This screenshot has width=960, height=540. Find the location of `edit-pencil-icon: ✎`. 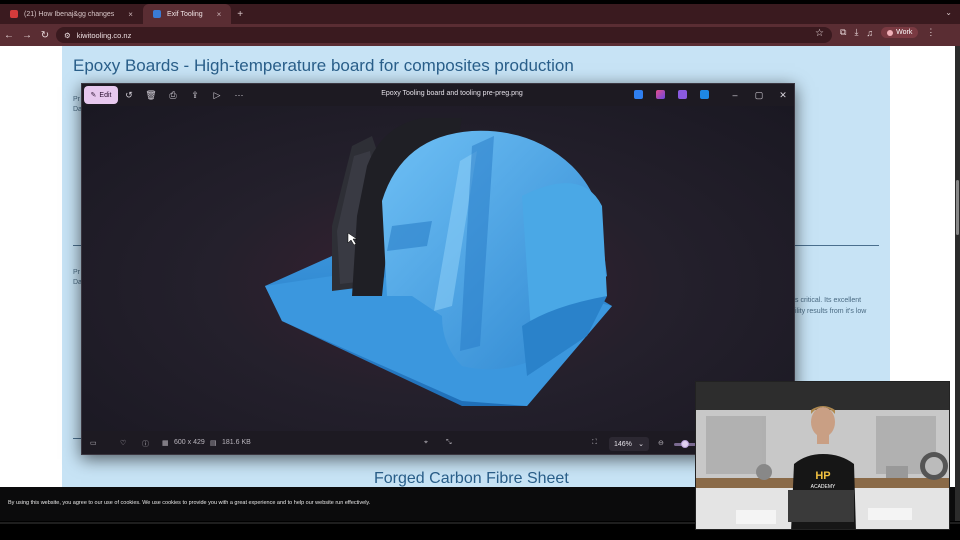

edit-pencil-icon: ✎ is located at coordinates (93, 95).